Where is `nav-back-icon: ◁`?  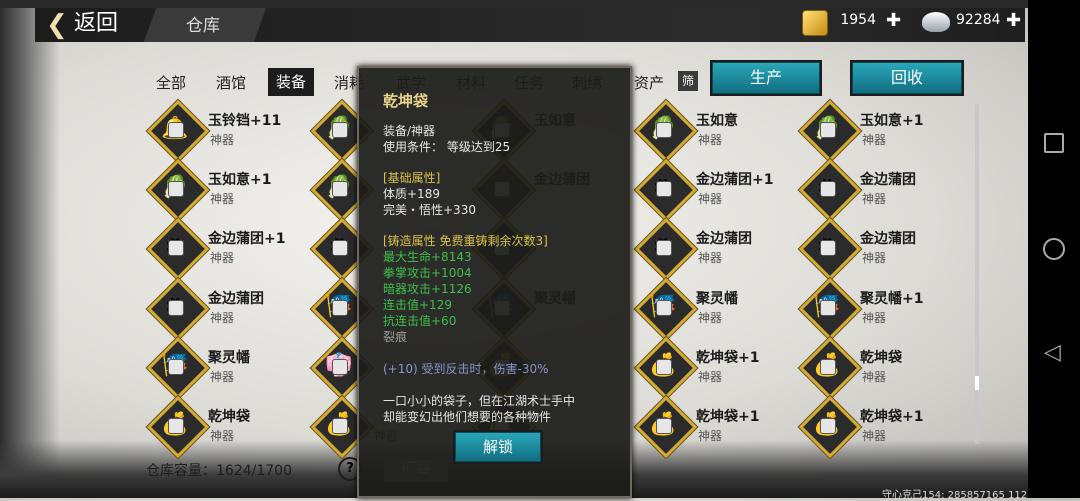
nav-back-icon: ◁ is located at coordinates (1052, 352).